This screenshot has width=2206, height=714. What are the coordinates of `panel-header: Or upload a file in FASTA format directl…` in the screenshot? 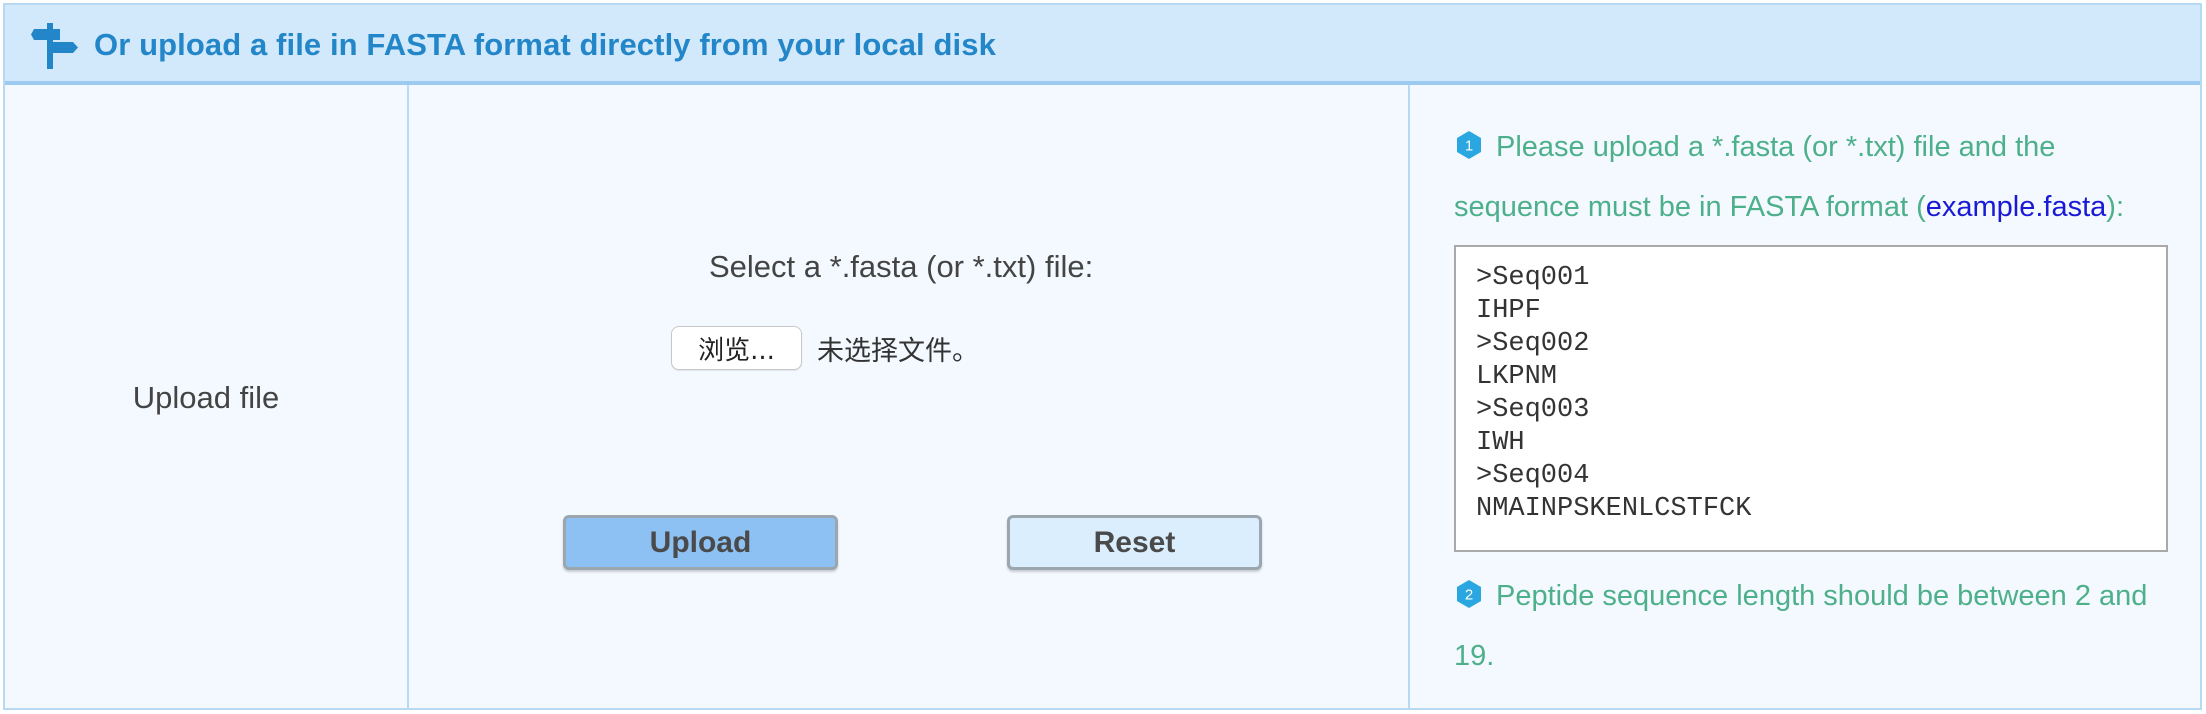 It's located at (1102, 45).